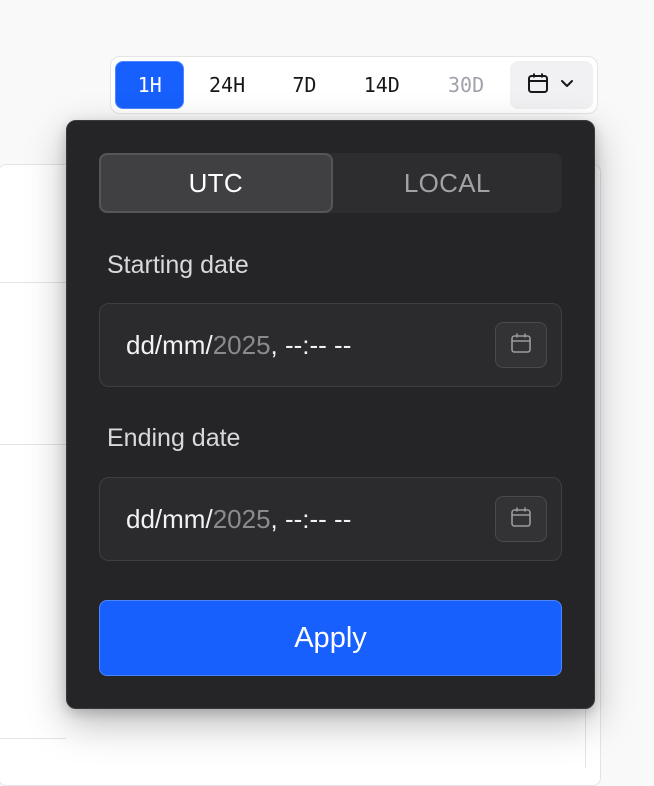 This screenshot has width=654, height=786. Describe the element at coordinates (551, 85) in the screenshot. I see `custom-range-button` at that location.